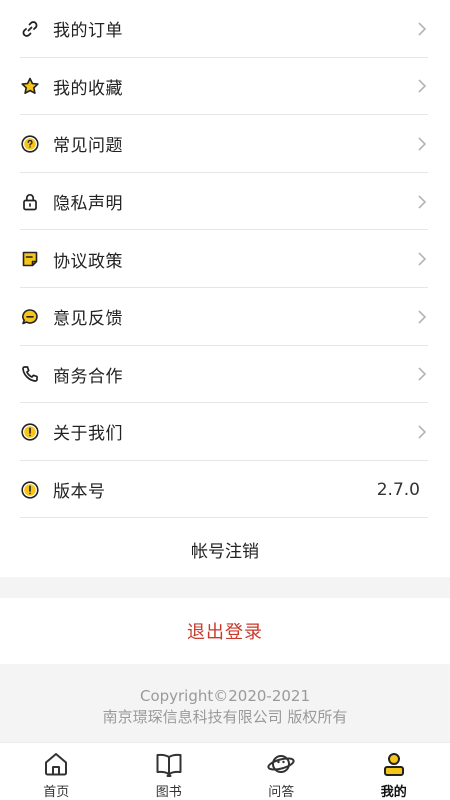 This screenshot has width=450, height=800. I want to click on menu-item-version: 版本号 2.7.0, so click(225, 490).